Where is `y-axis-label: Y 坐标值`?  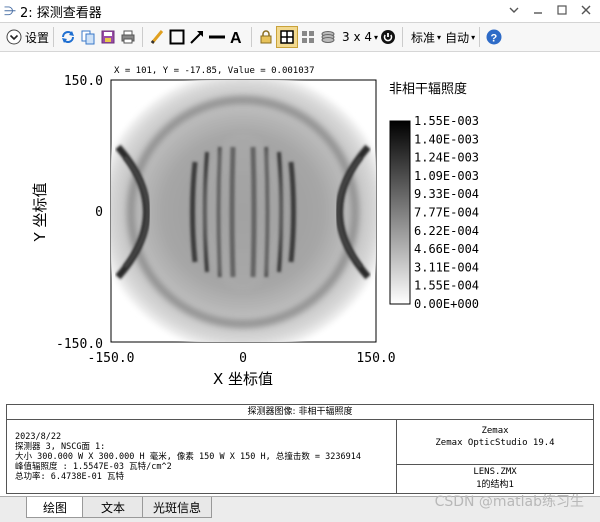 y-axis-label: Y 坐标值 is located at coordinates (40, 213).